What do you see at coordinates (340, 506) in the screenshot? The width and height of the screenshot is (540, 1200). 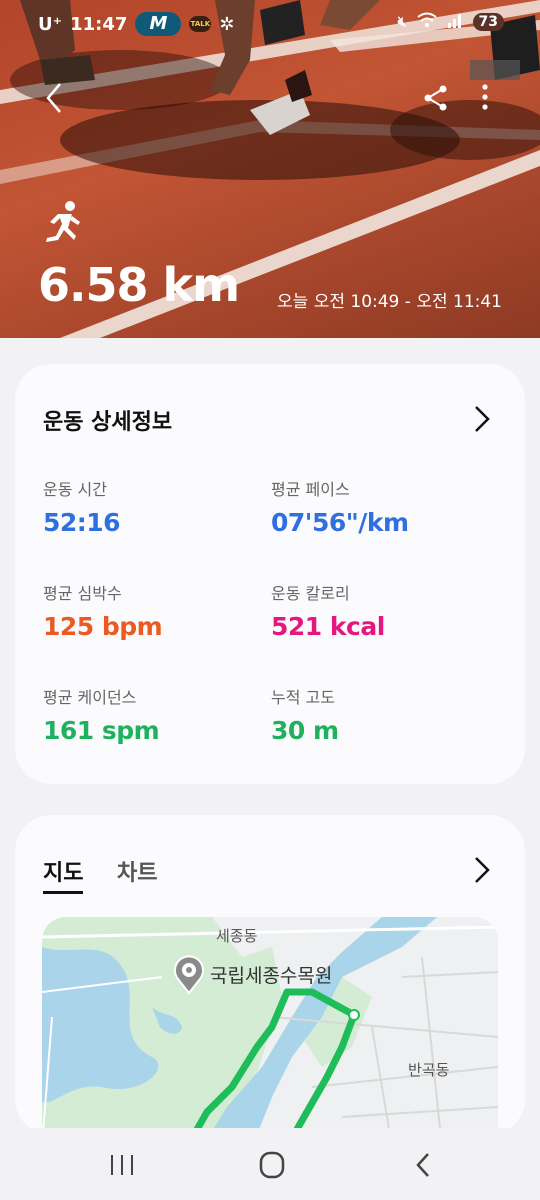 I see `stat-pace: 평균 페이스 07'56"/km` at bounding box center [340, 506].